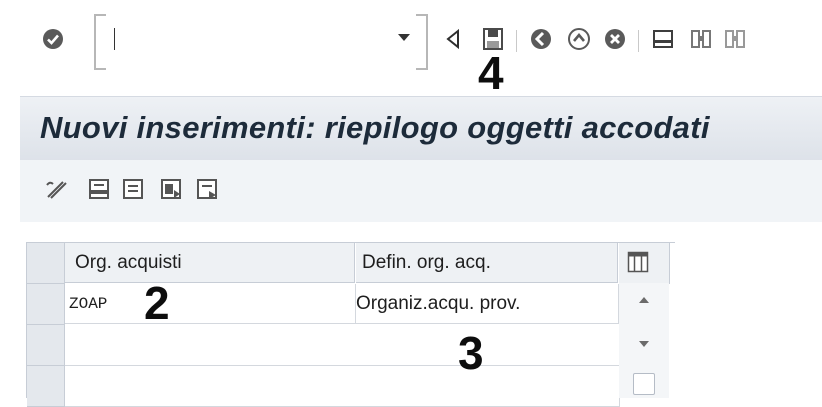 The height and width of the screenshot is (407, 822). Describe the element at coordinates (615, 39) in the screenshot. I see `cancel-icon` at that location.